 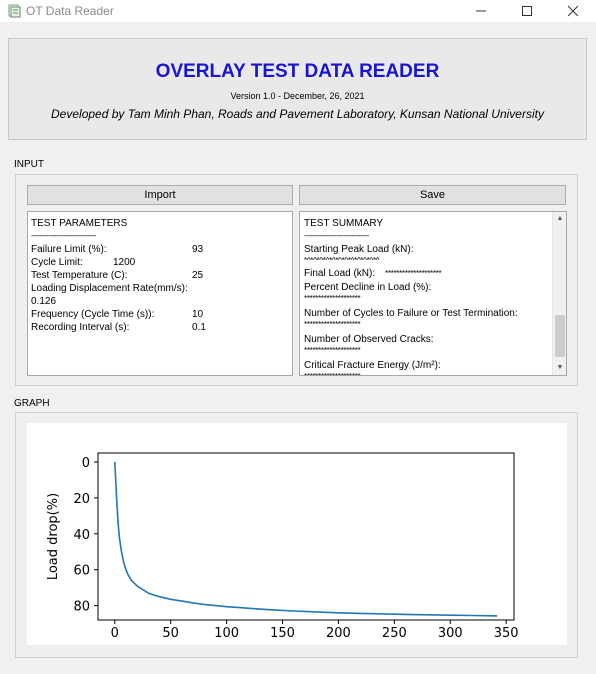 I want to click on close-button, so click(x=573, y=11).